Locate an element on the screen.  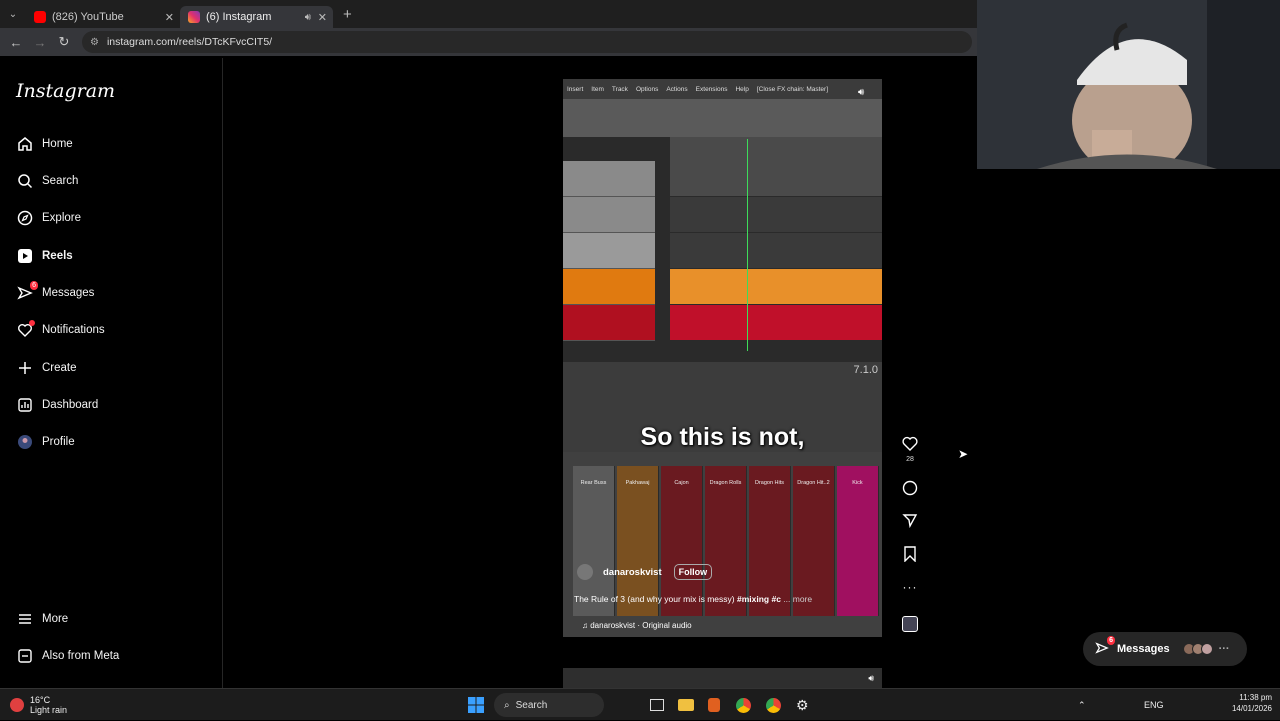
sidebar-item-messages: 6 Messages is located at coordinates (55, 291).